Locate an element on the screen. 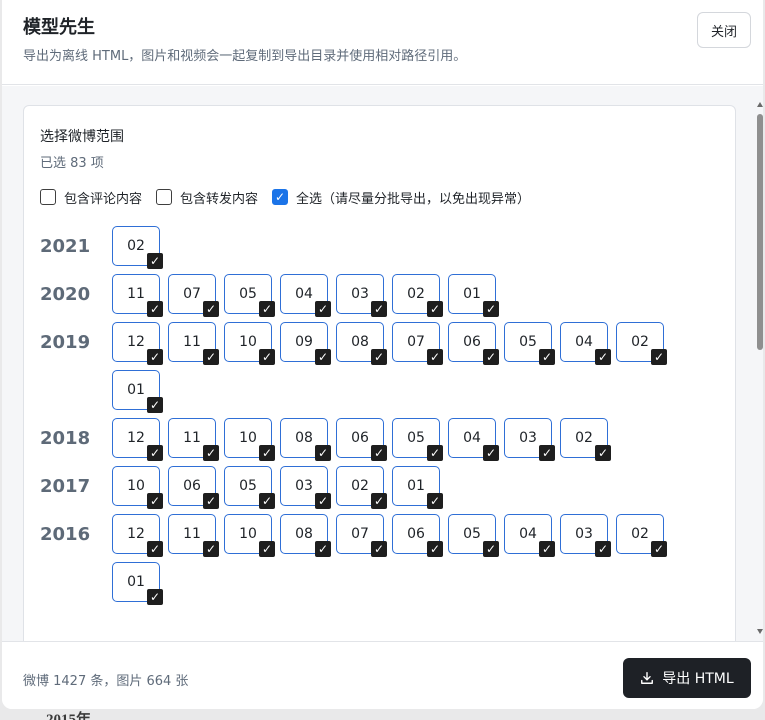 The height and width of the screenshot is (720, 765). month-label: 08 is located at coordinates (304, 534).